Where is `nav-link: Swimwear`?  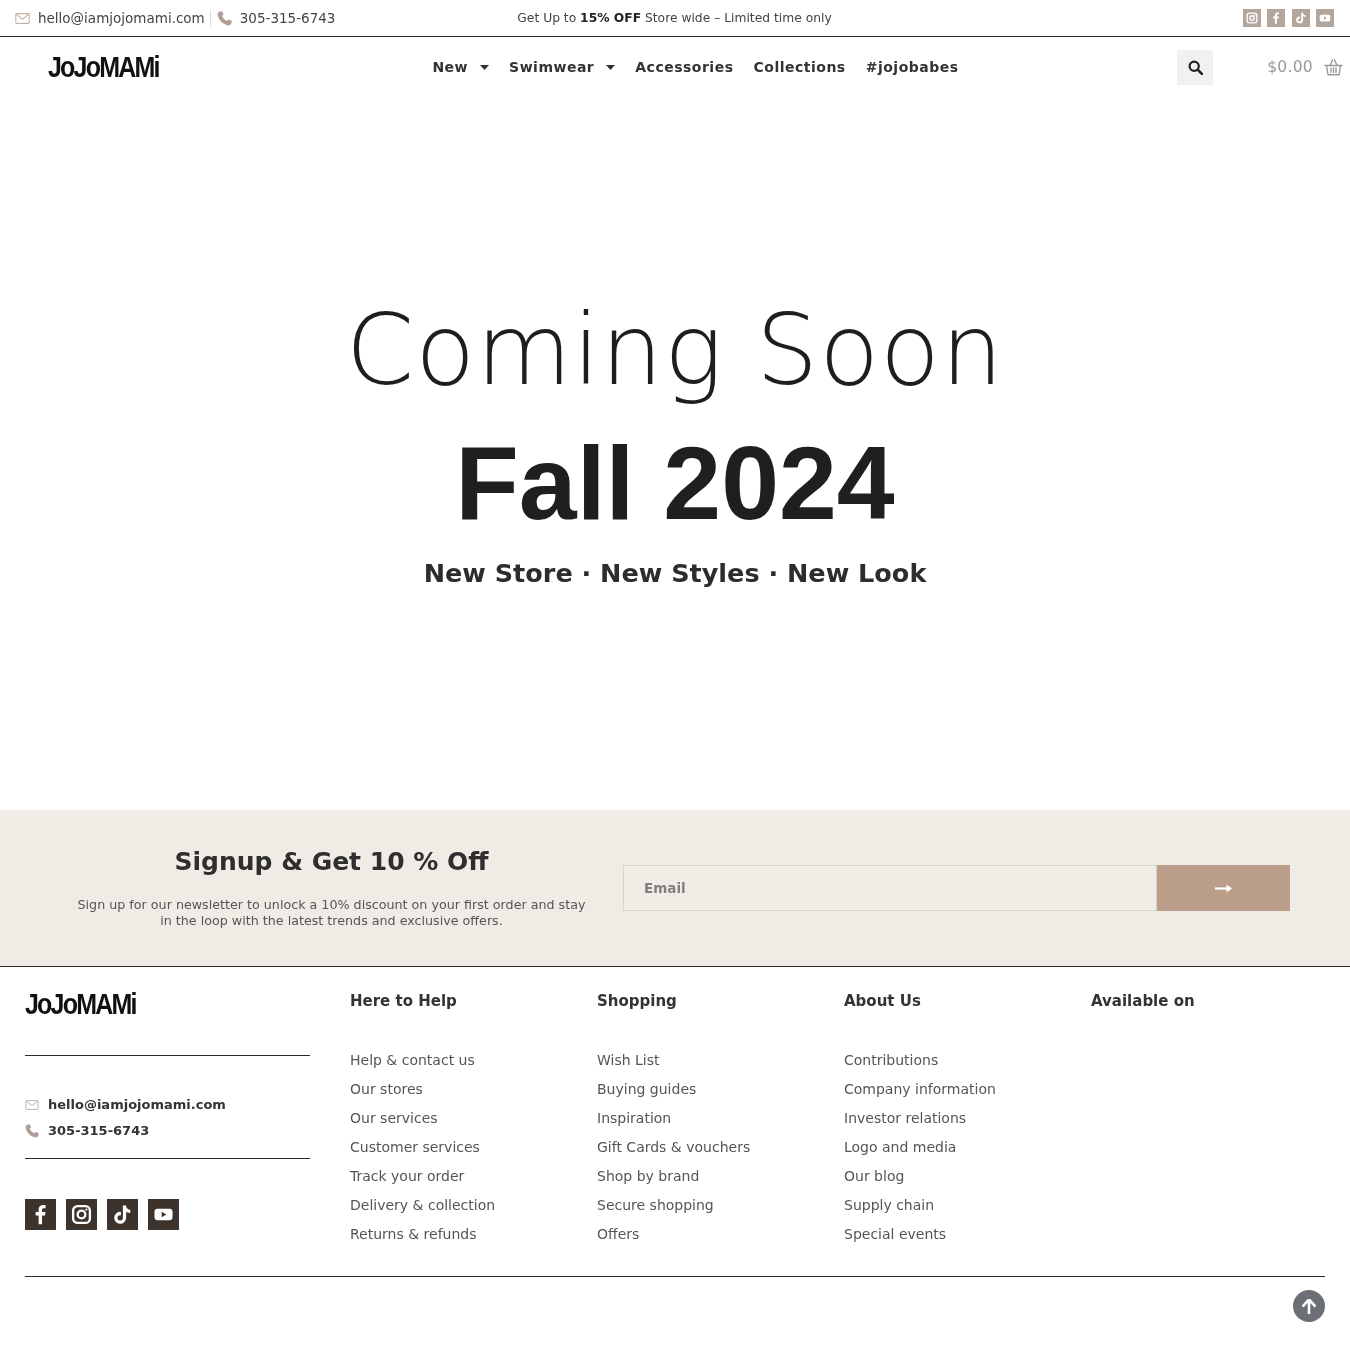
nav-link: Swimwear is located at coordinates (562, 67).